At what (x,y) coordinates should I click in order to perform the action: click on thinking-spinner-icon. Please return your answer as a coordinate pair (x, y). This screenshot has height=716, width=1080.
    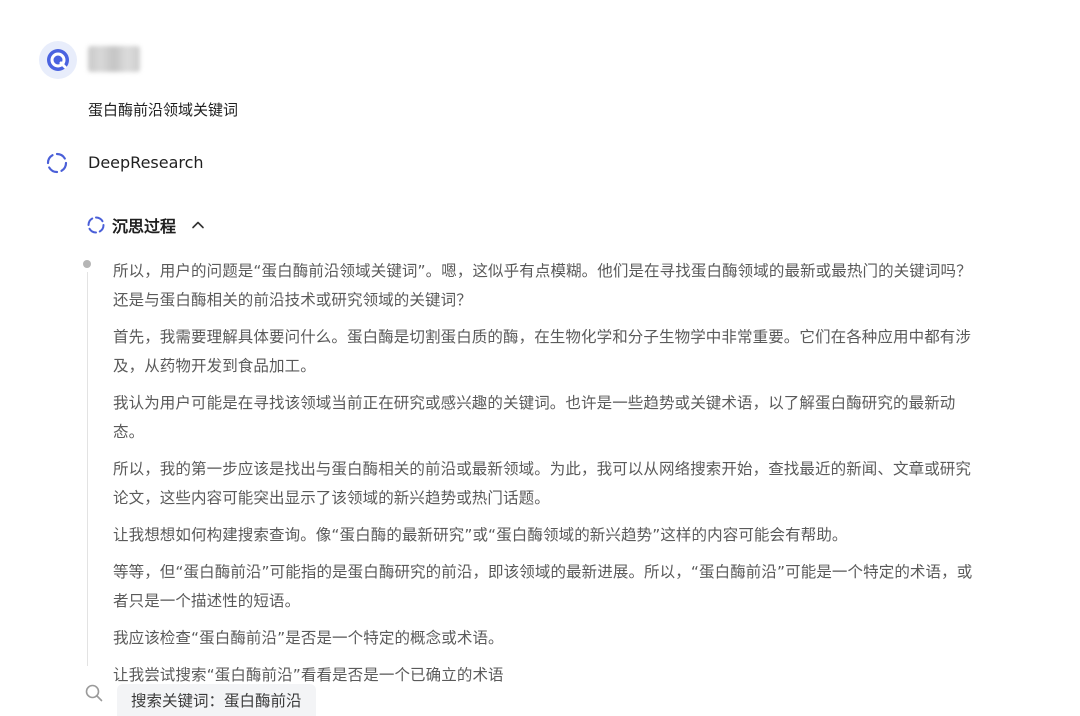
    Looking at the image, I should click on (96, 225).